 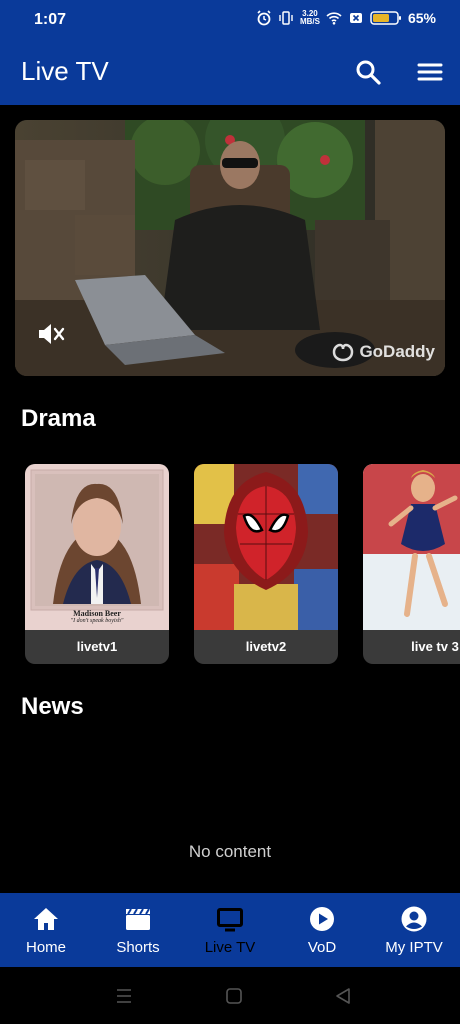 What do you see at coordinates (368, 72) in the screenshot?
I see `search-icon` at bounding box center [368, 72].